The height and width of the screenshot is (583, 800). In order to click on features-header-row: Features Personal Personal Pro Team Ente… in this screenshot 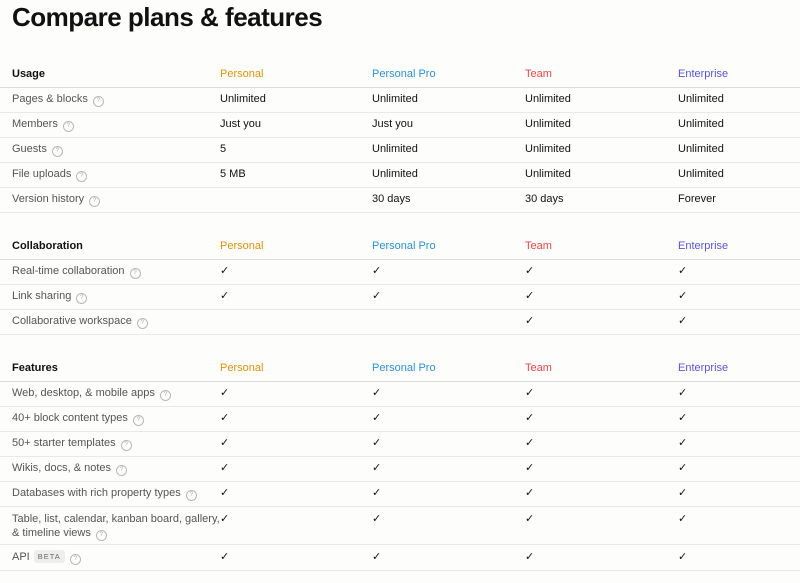, I will do `click(400, 369)`.